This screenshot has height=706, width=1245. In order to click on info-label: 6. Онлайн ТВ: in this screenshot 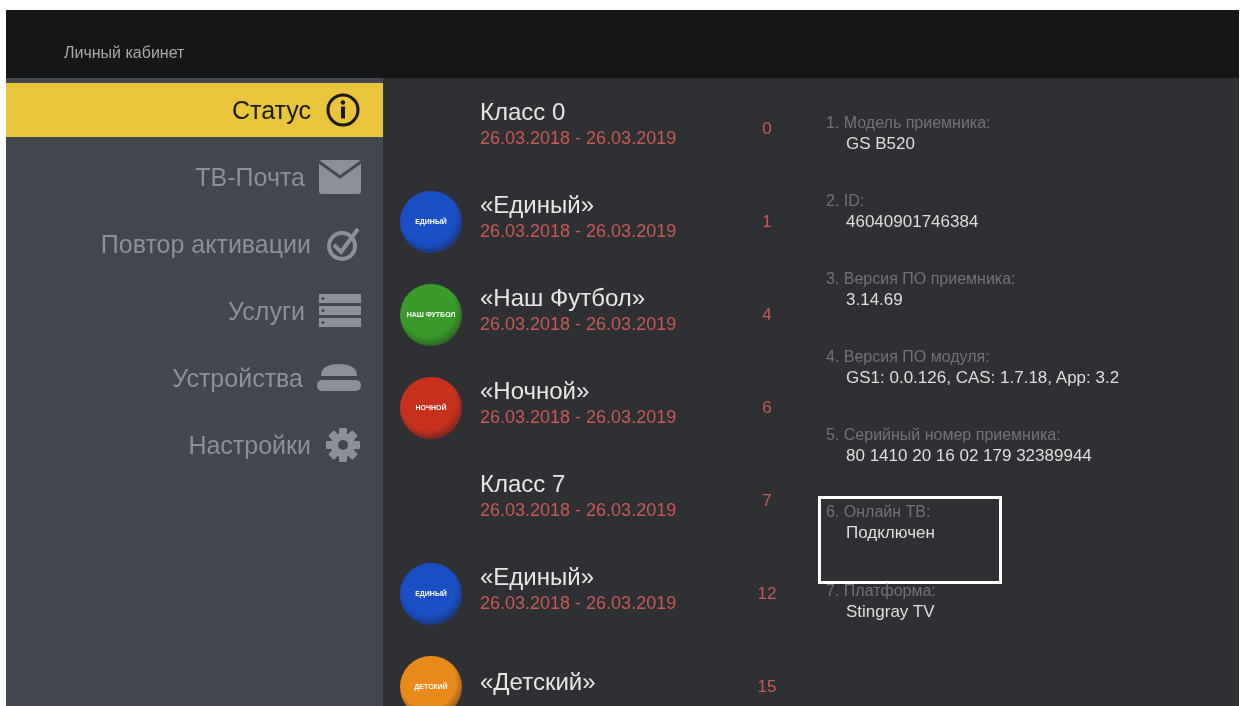, I will do `click(879, 512)`.